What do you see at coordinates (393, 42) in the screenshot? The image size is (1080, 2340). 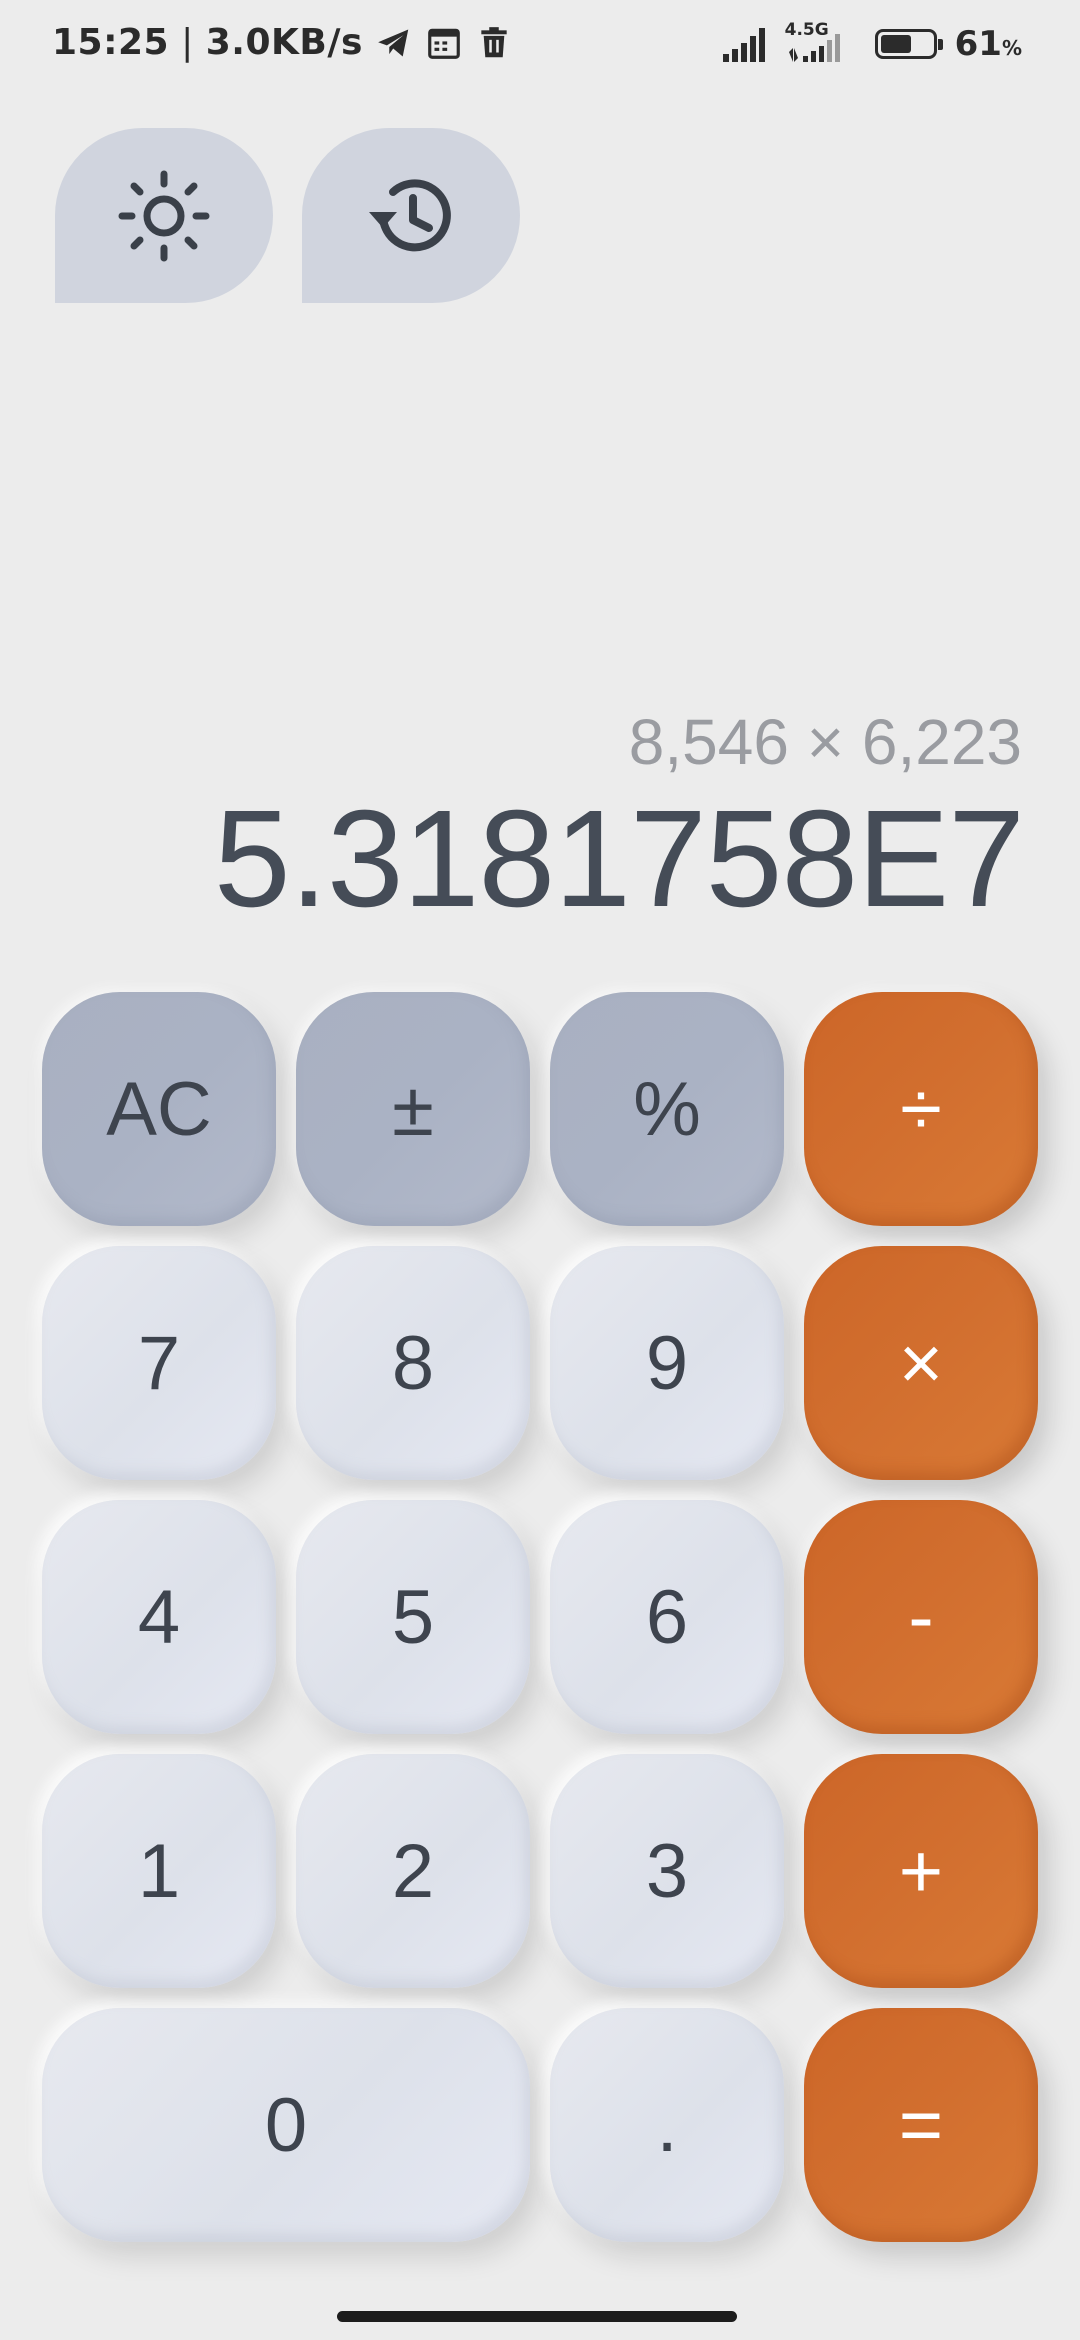 I see `telegram-icon` at bounding box center [393, 42].